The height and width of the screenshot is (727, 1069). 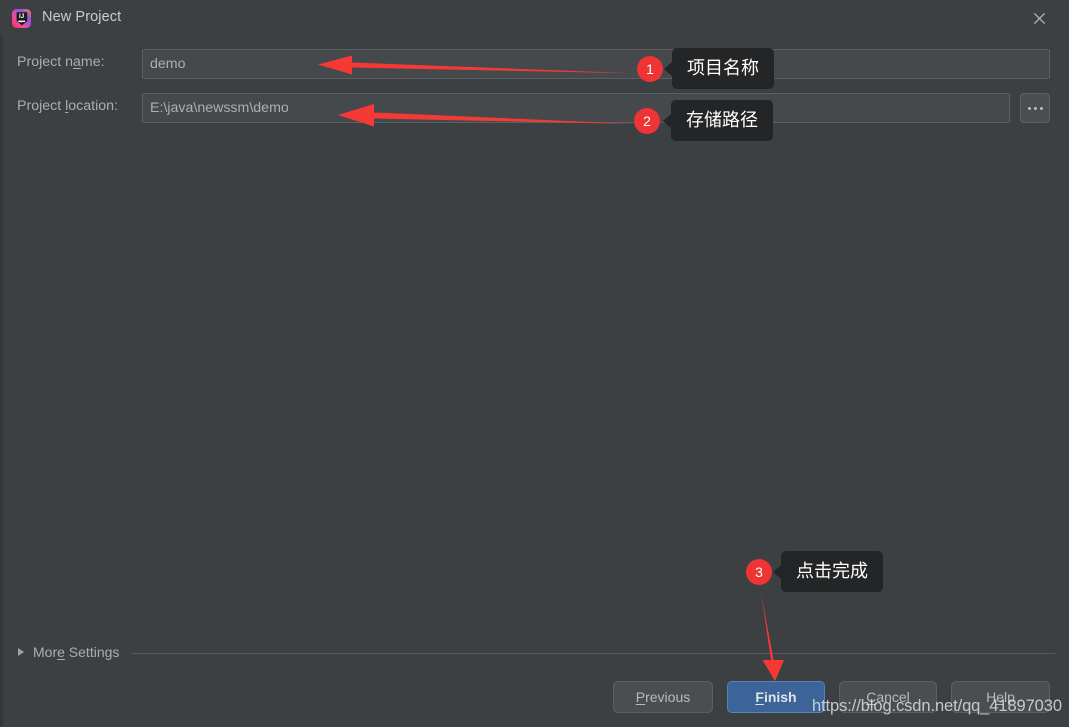 What do you see at coordinates (828, 571) in the screenshot?
I see `annotation-callout-3: 点击完成` at bounding box center [828, 571].